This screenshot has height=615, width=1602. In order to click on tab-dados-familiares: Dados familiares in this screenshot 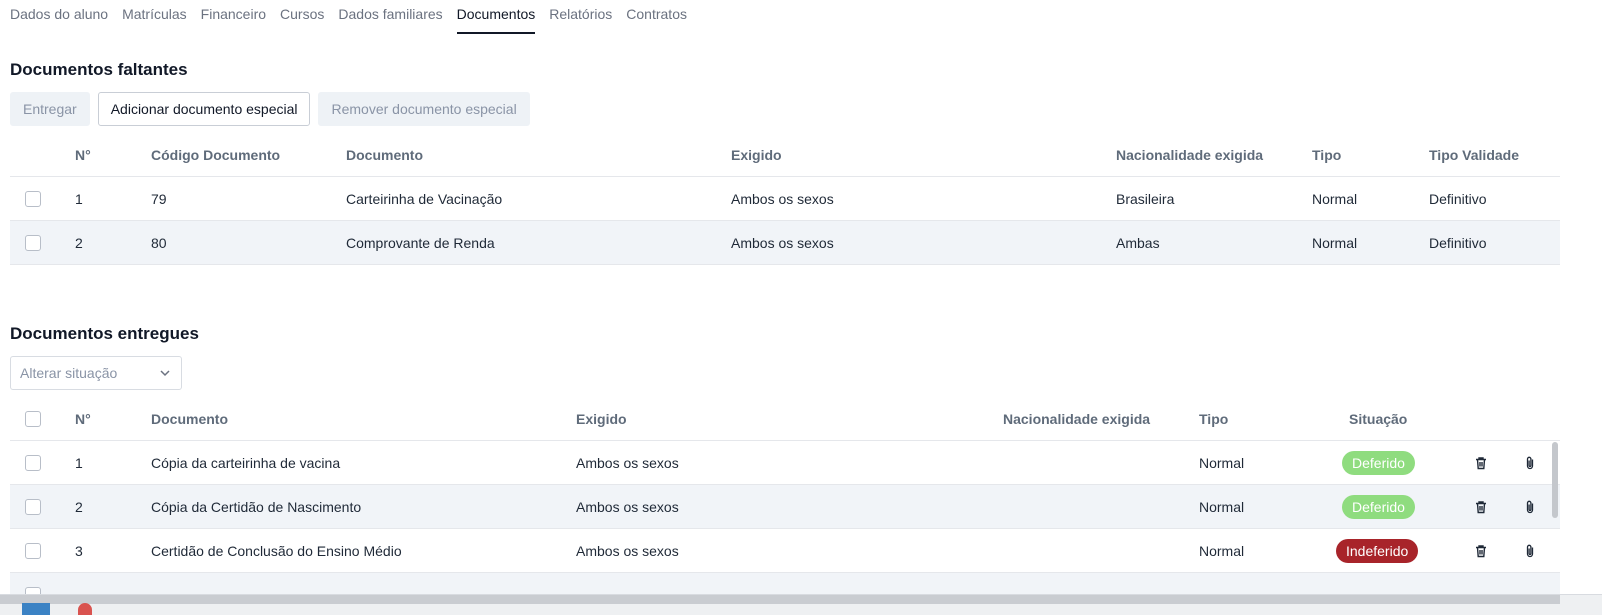, I will do `click(390, 17)`.